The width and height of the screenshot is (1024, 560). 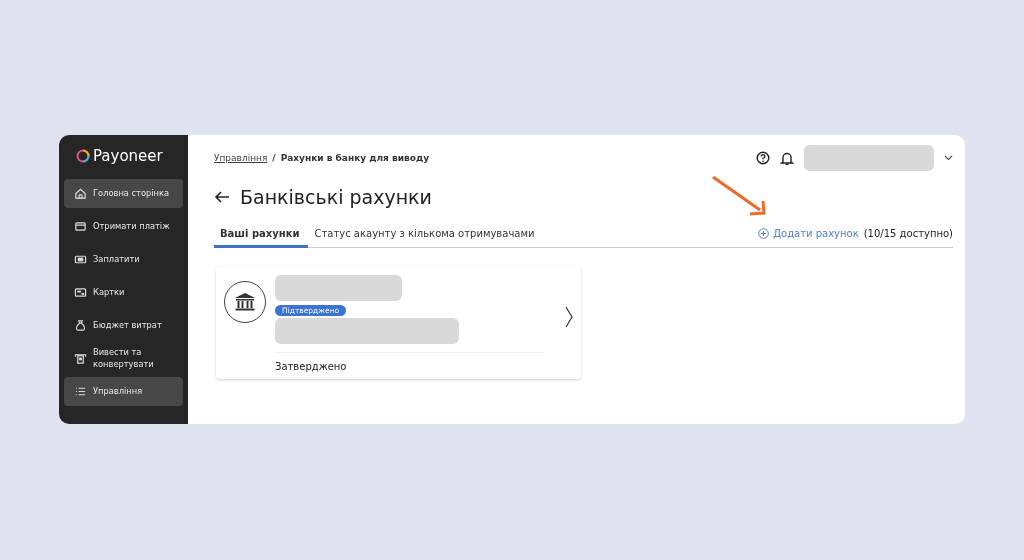 What do you see at coordinates (83, 156) in the screenshot?
I see `logo-icon` at bounding box center [83, 156].